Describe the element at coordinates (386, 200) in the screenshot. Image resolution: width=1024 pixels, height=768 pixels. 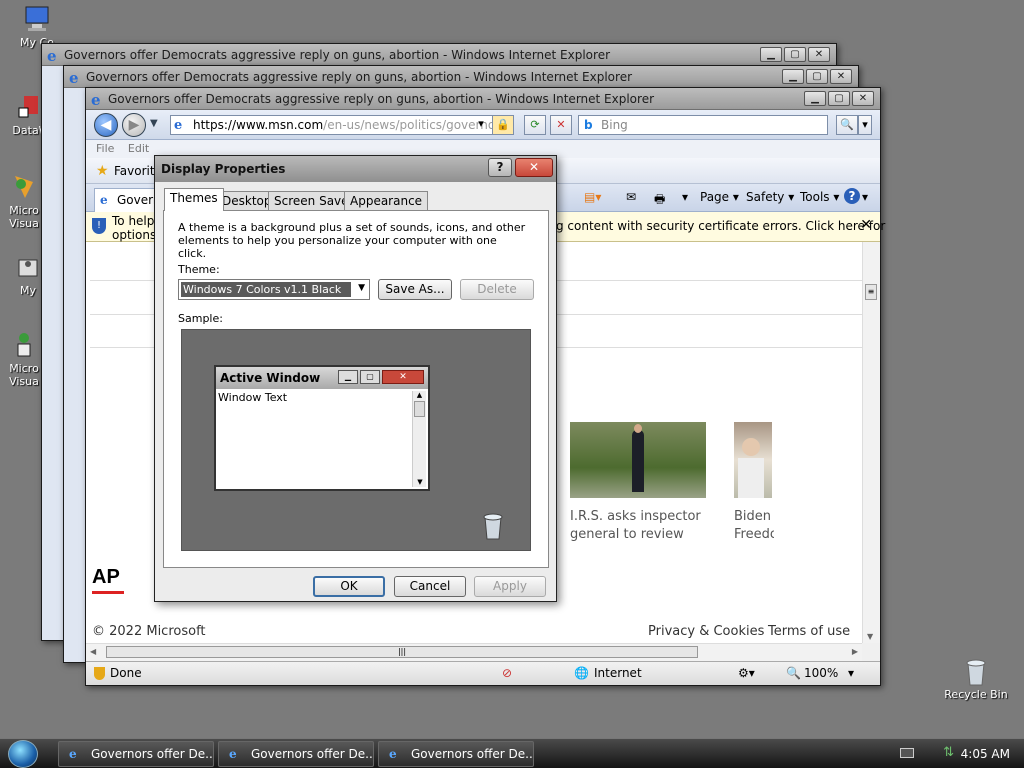
I see `tab-appearance: Appearance` at that location.